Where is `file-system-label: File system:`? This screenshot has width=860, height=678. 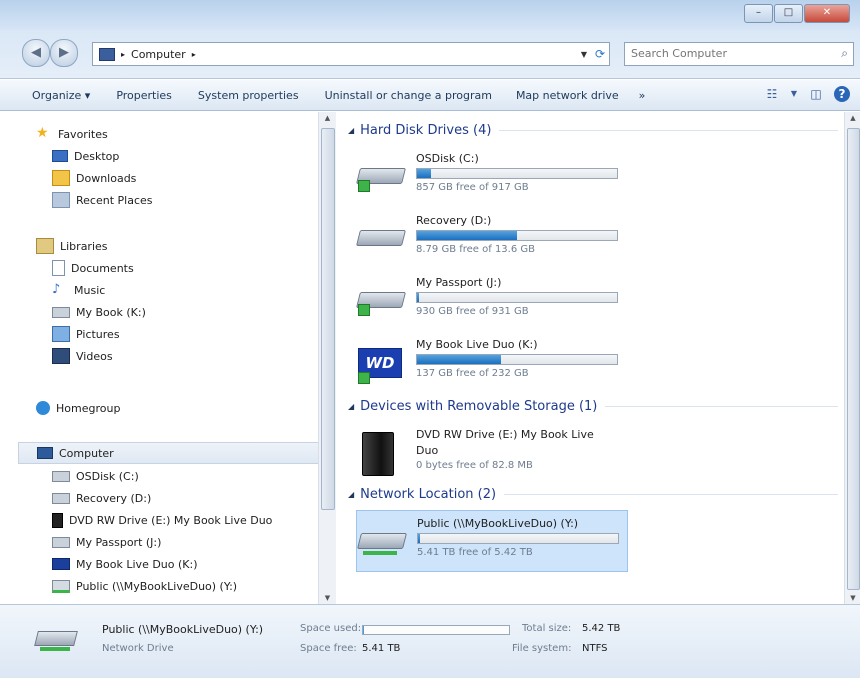 file-system-label: File system: is located at coordinates (542, 648).